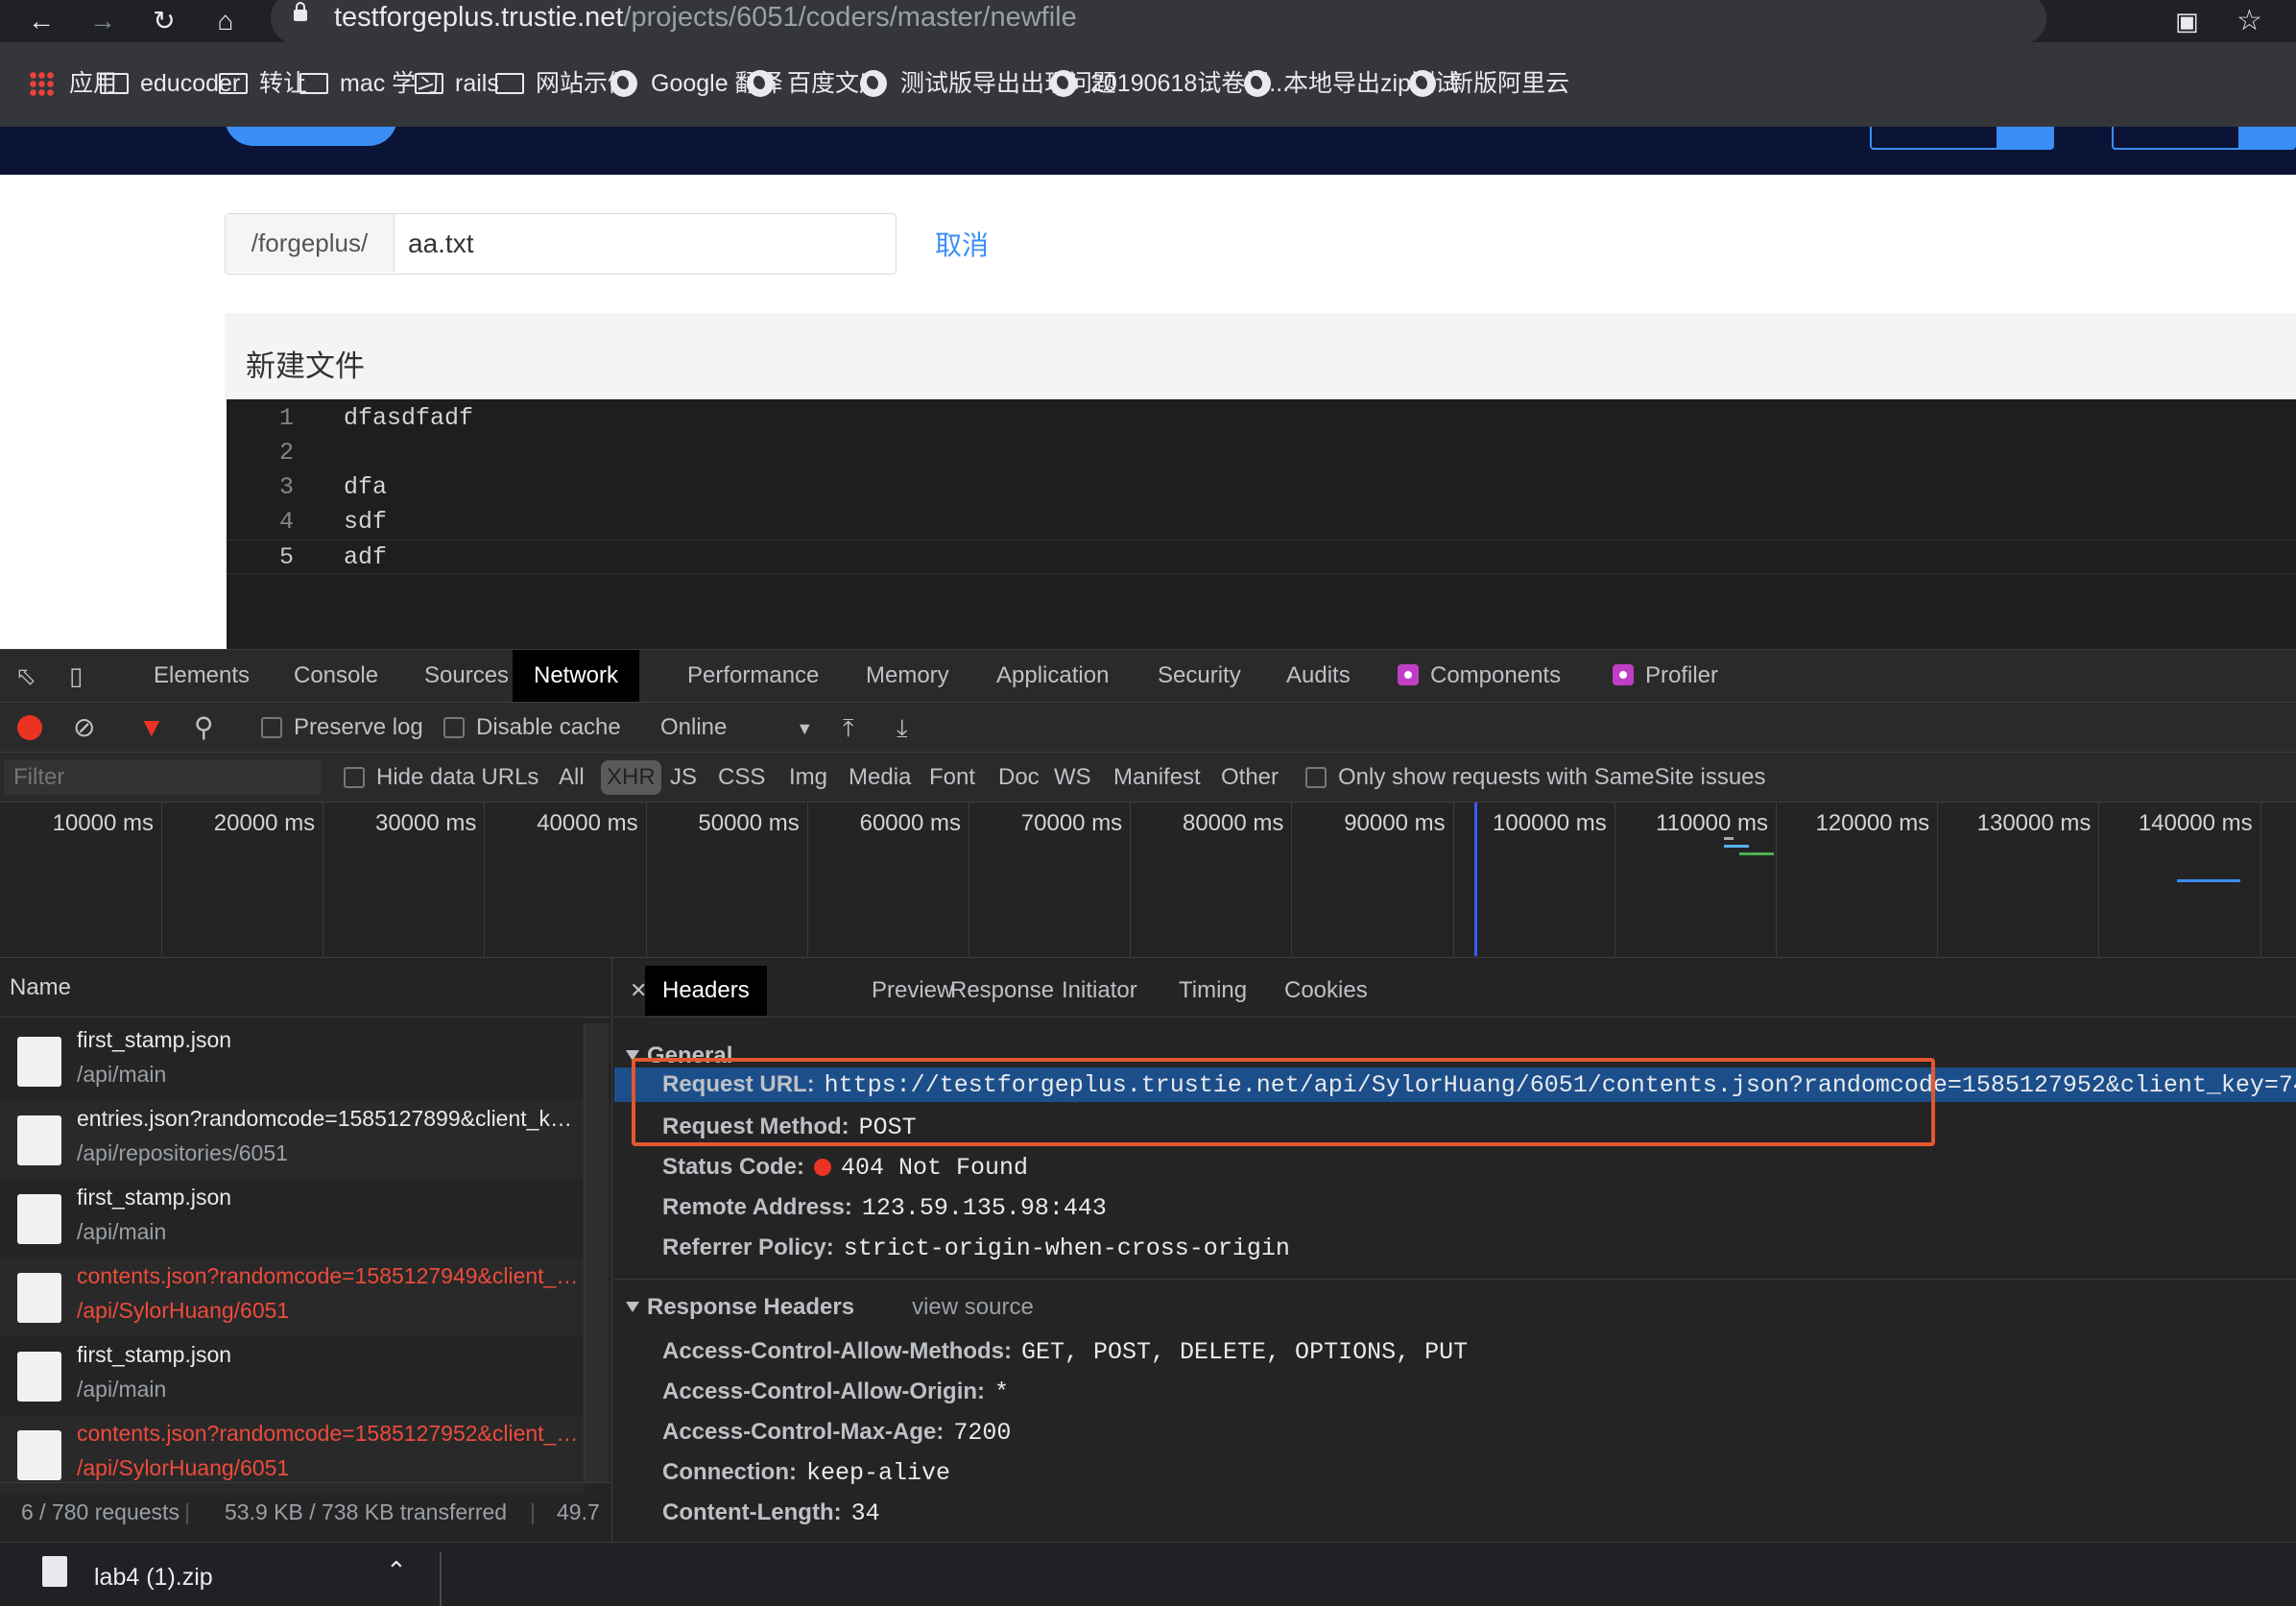  I want to click on header-button, so click(311, 136).